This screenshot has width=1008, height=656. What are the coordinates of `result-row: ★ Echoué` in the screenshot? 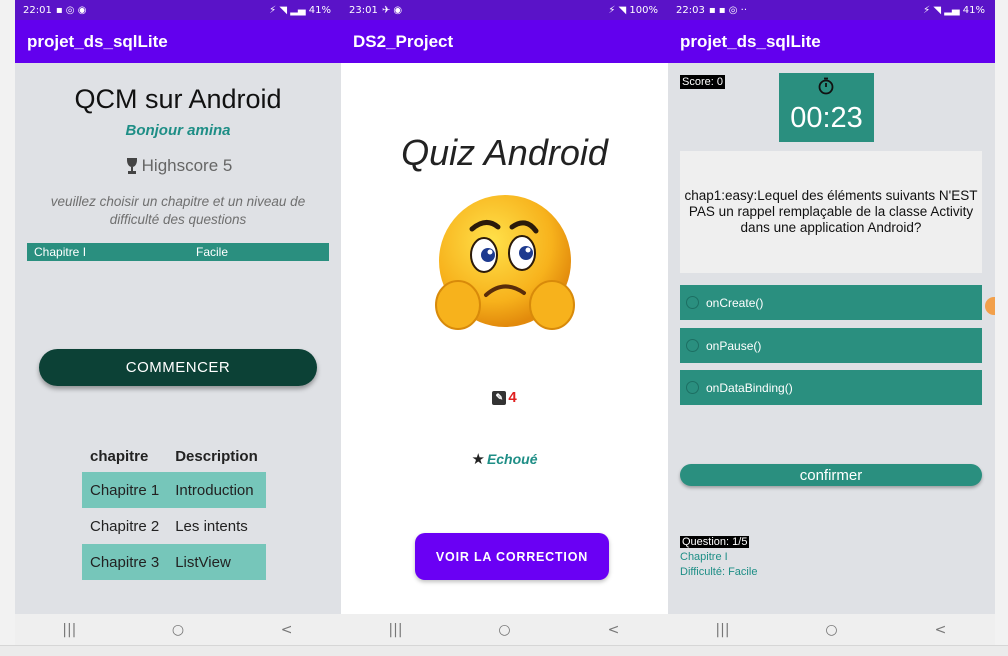 It's located at (504, 459).